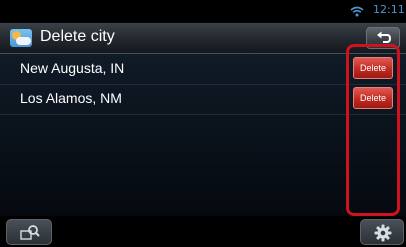 Image resolution: width=406 pixels, height=247 pixels. I want to click on highlight-box, so click(373, 130).